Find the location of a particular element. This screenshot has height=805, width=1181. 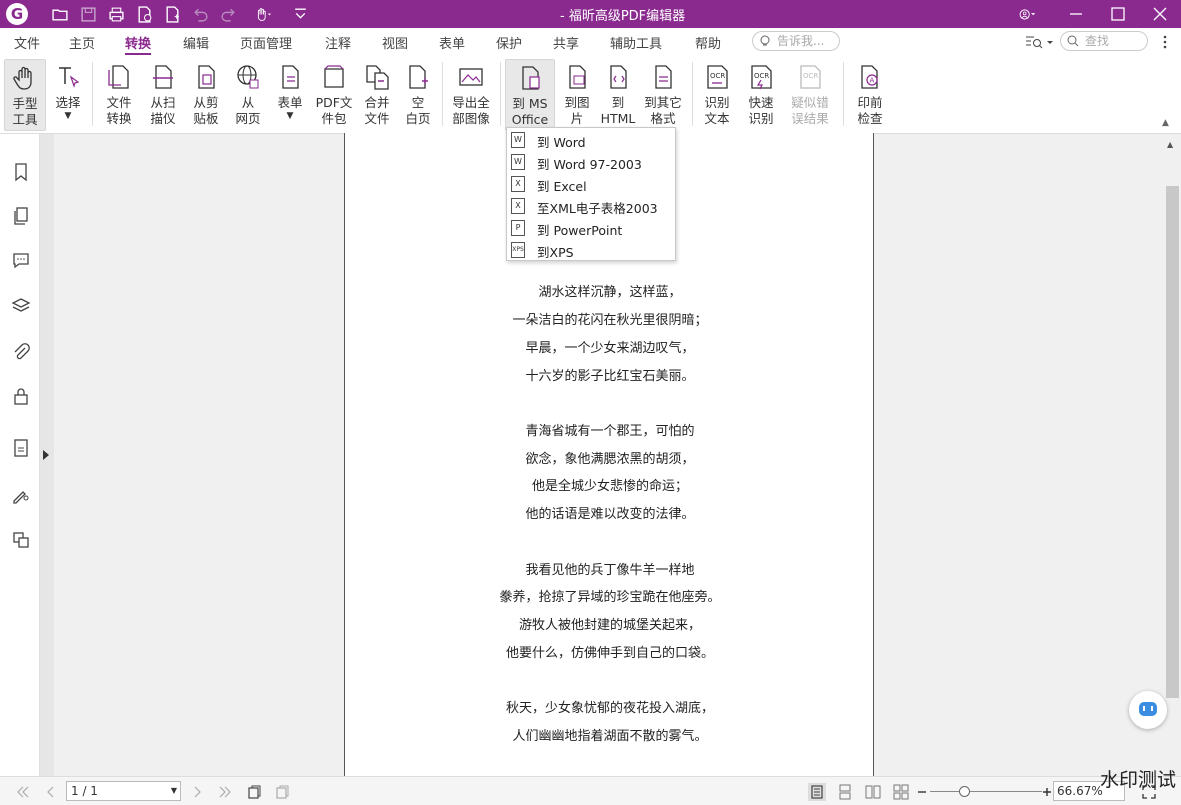

page-dropdown-arrow-icon: ▼ is located at coordinates (173, 790).